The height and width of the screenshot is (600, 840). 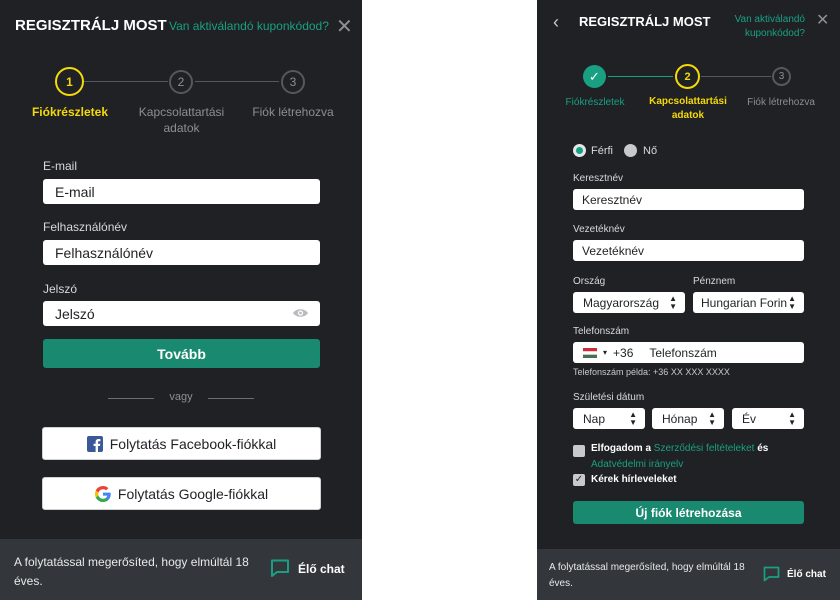 What do you see at coordinates (579, 150) in the screenshot?
I see `gender-male-radio` at bounding box center [579, 150].